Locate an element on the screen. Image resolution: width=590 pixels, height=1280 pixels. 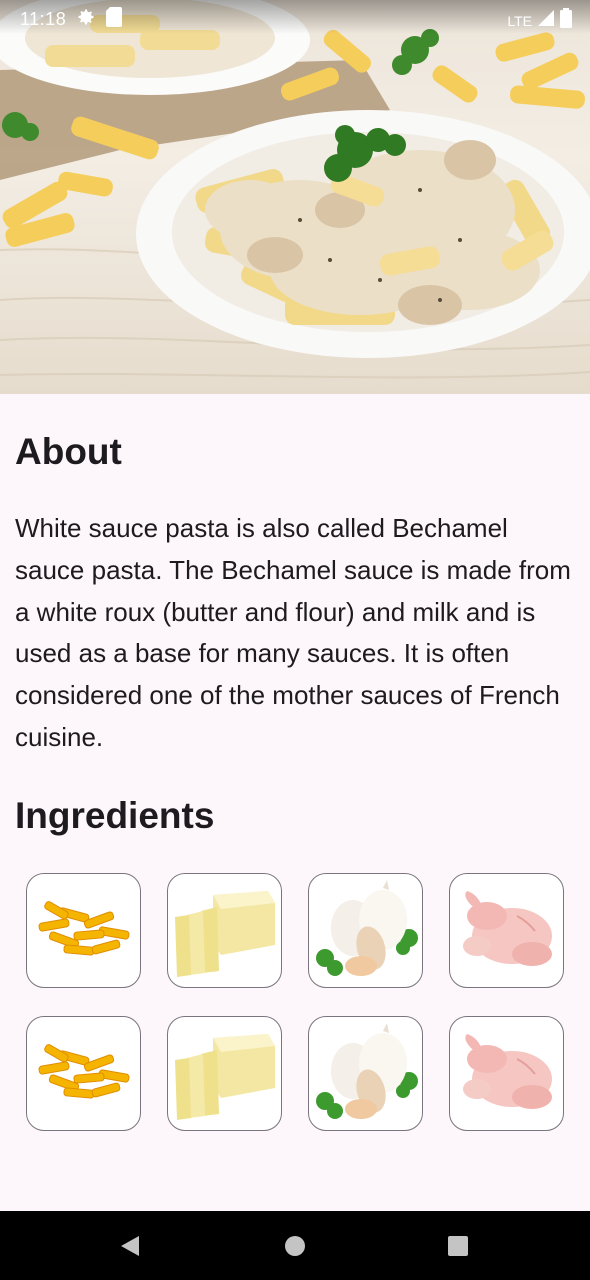
home-button is located at coordinates (295, 1245).